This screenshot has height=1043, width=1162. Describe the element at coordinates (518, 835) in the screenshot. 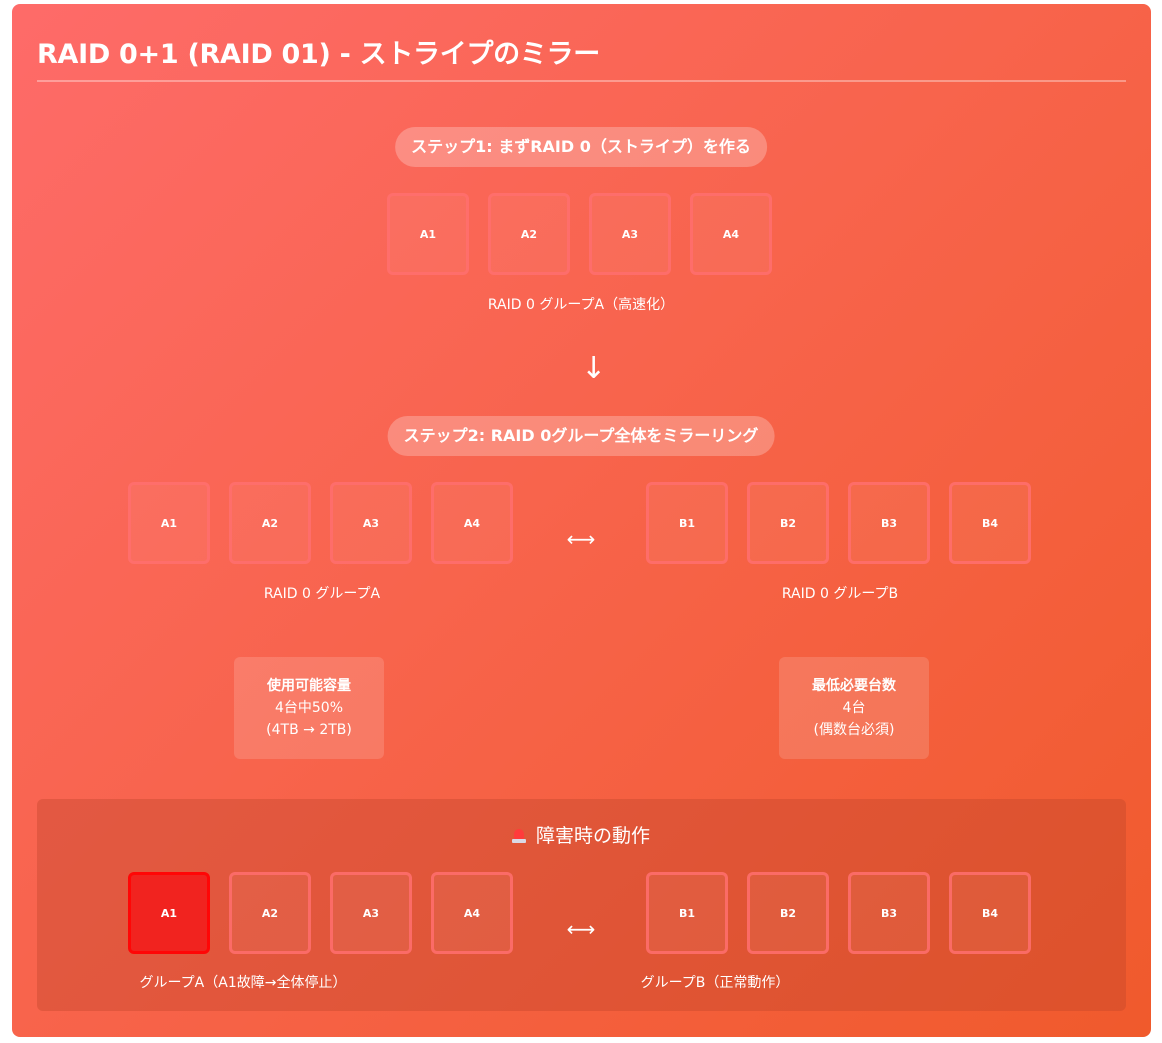

I see `rotating-light-icon` at that location.